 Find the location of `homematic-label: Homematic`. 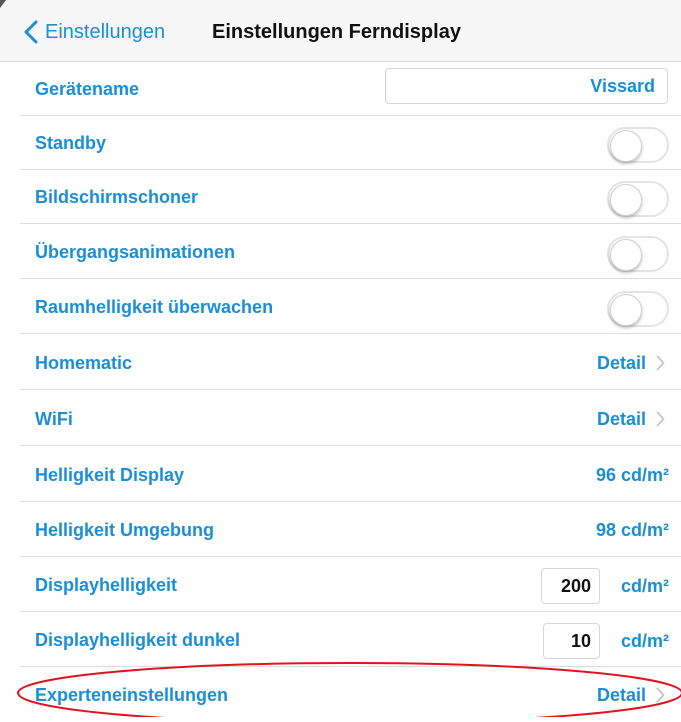

homematic-label: Homematic is located at coordinates (84, 363).